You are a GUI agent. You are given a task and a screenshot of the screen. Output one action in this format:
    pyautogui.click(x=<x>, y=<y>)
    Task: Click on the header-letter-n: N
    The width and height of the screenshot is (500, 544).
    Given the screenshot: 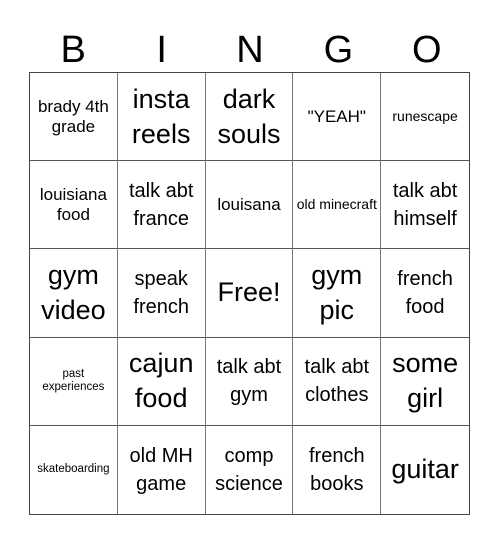 What is the action you would take?
    pyautogui.click(x=250, y=50)
    